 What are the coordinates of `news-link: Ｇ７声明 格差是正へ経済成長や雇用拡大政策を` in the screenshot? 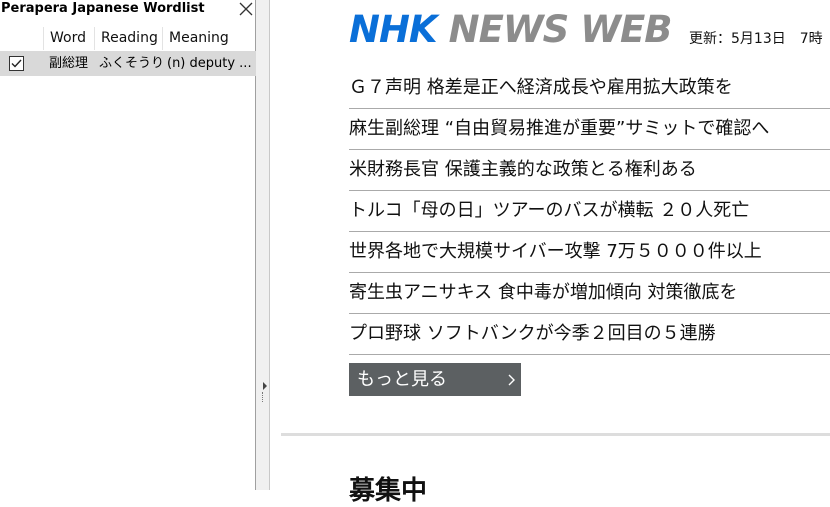 It's located at (589, 88).